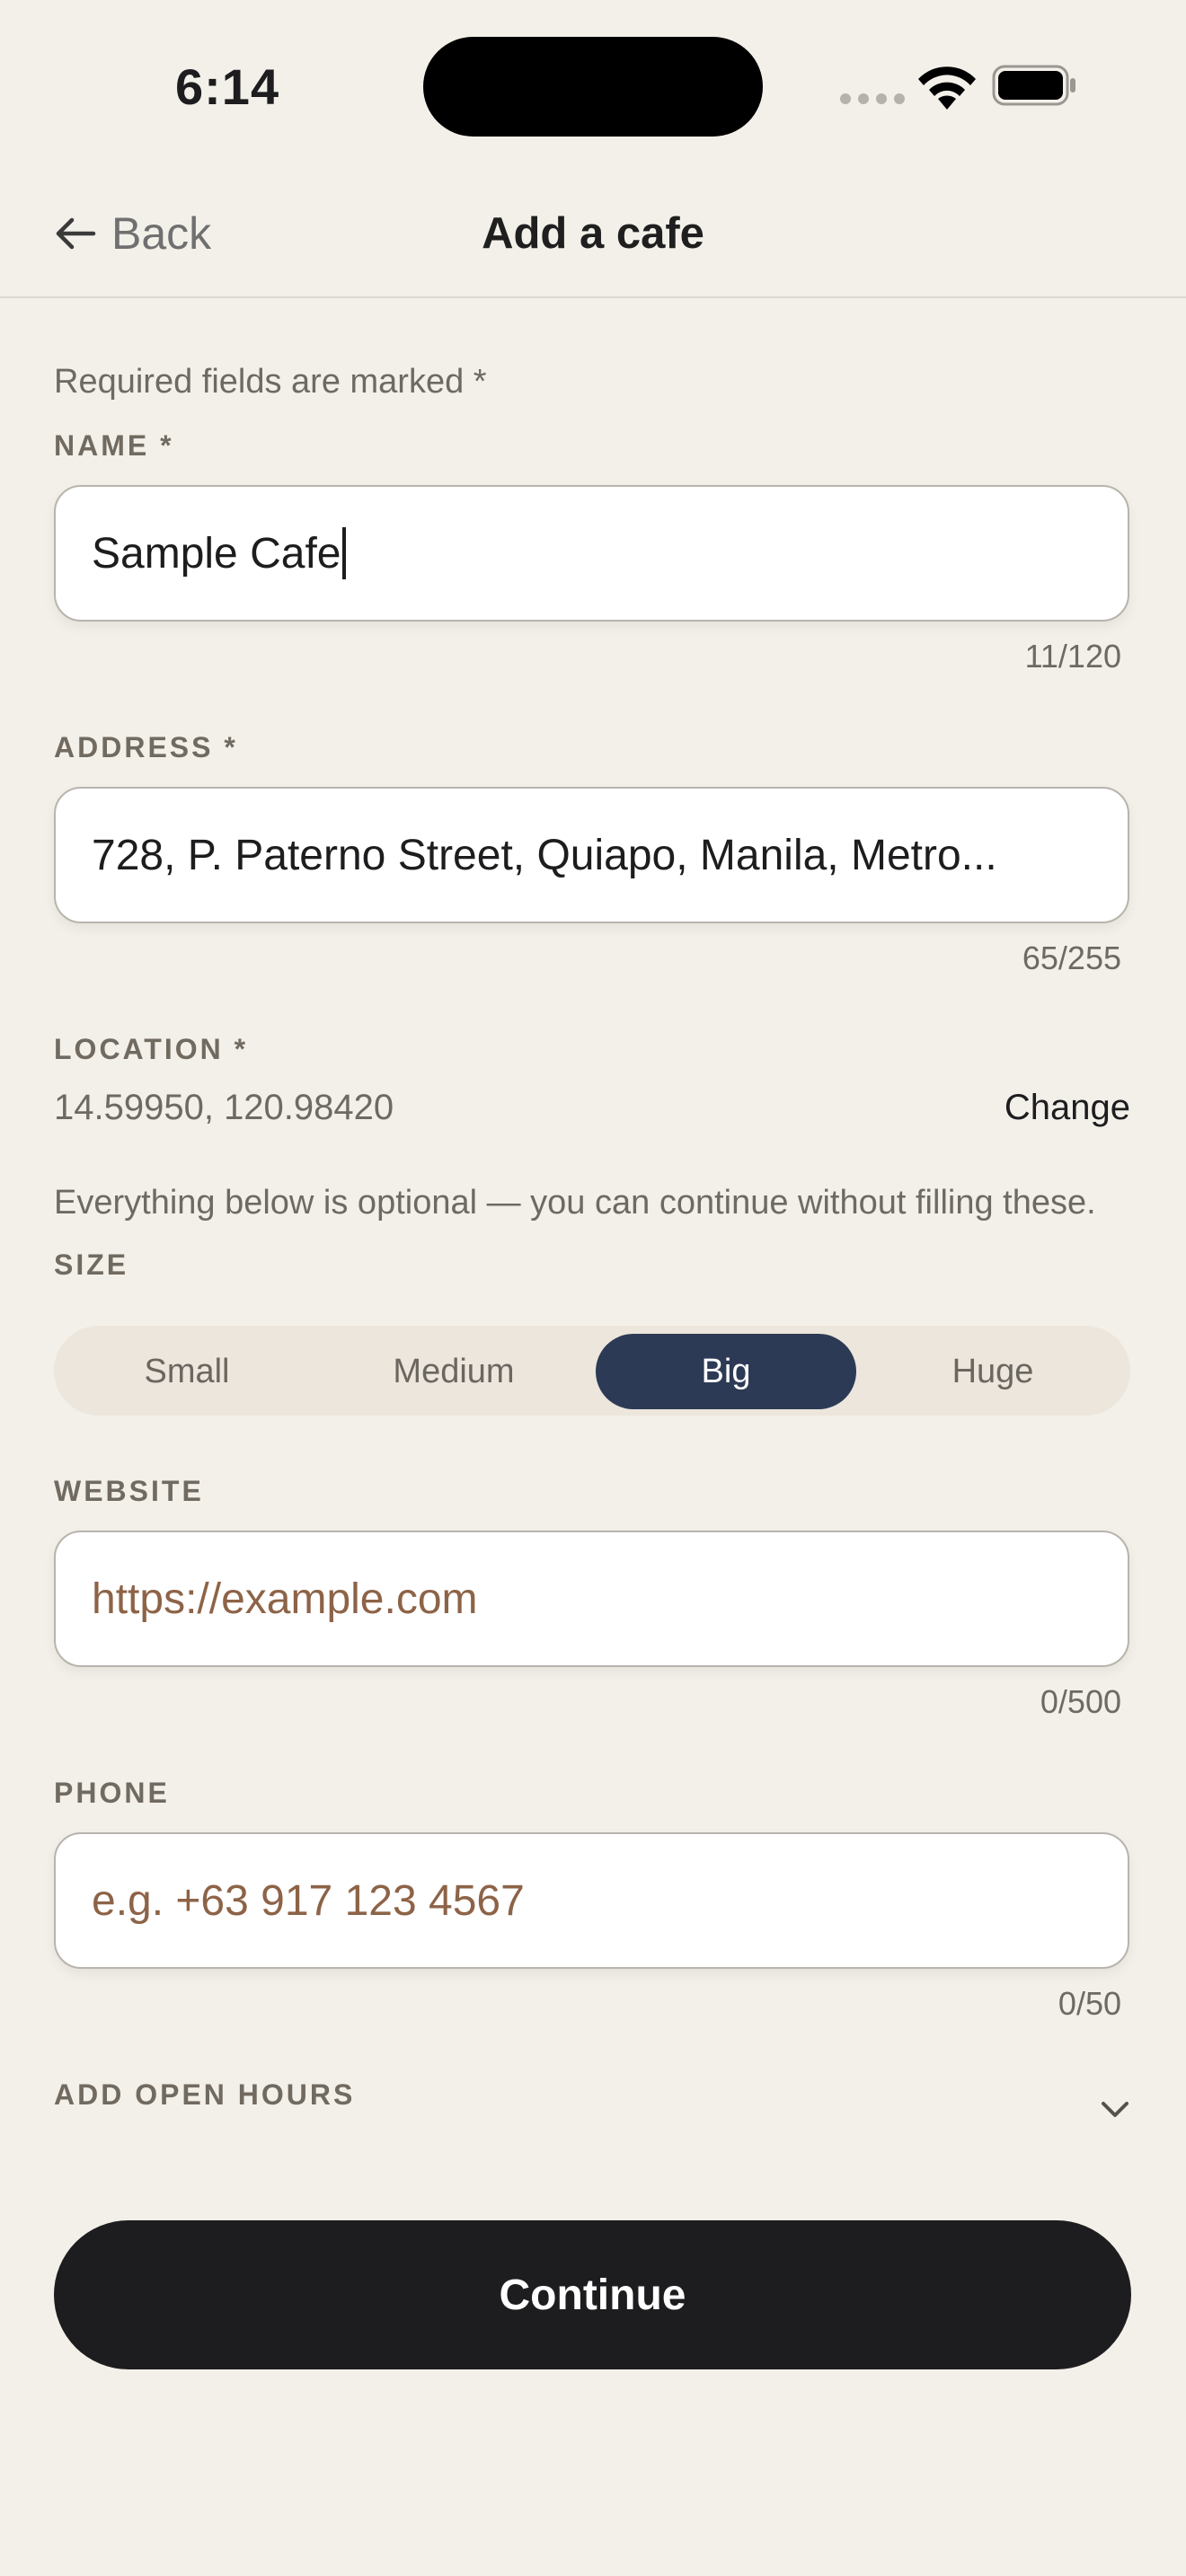 The image size is (1186, 2576). What do you see at coordinates (216, 553) in the screenshot?
I see `name-input-value: Sample Cafe` at bounding box center [216, 553].